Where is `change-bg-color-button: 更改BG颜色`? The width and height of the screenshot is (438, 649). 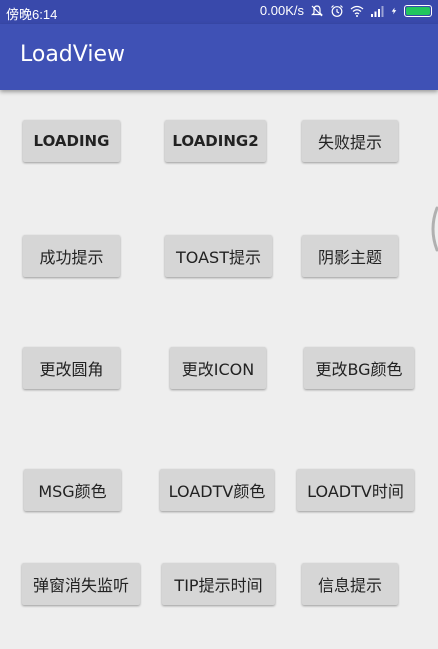 change-bg-color-button: 更改BG颜色 is located at coordinates (359, 368).